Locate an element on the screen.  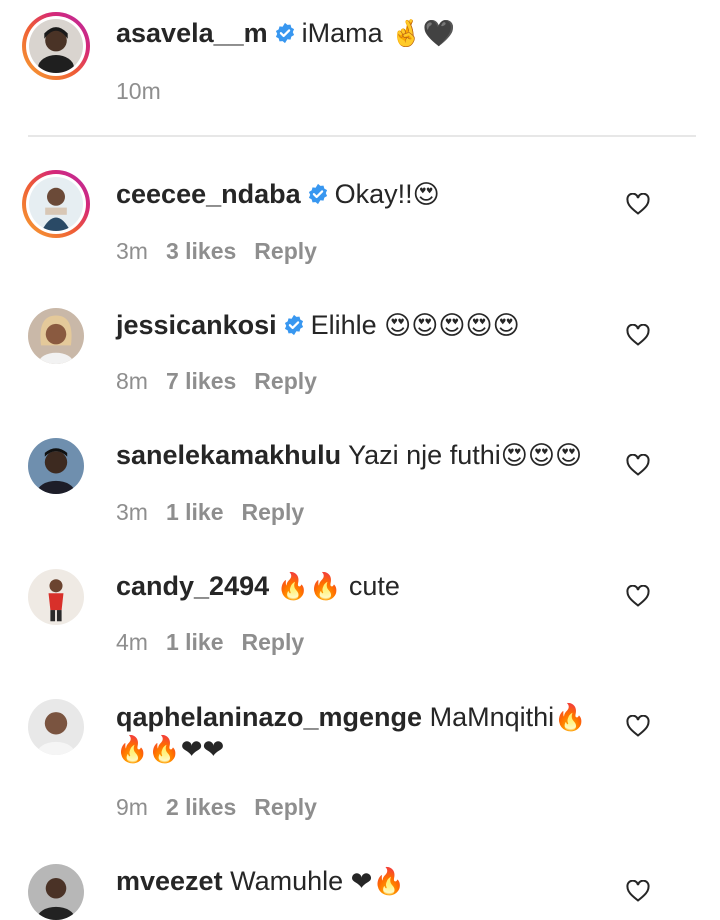
comment-emoji-line2: 🔥🔥❤❤ is located at coordinates (170, 750).